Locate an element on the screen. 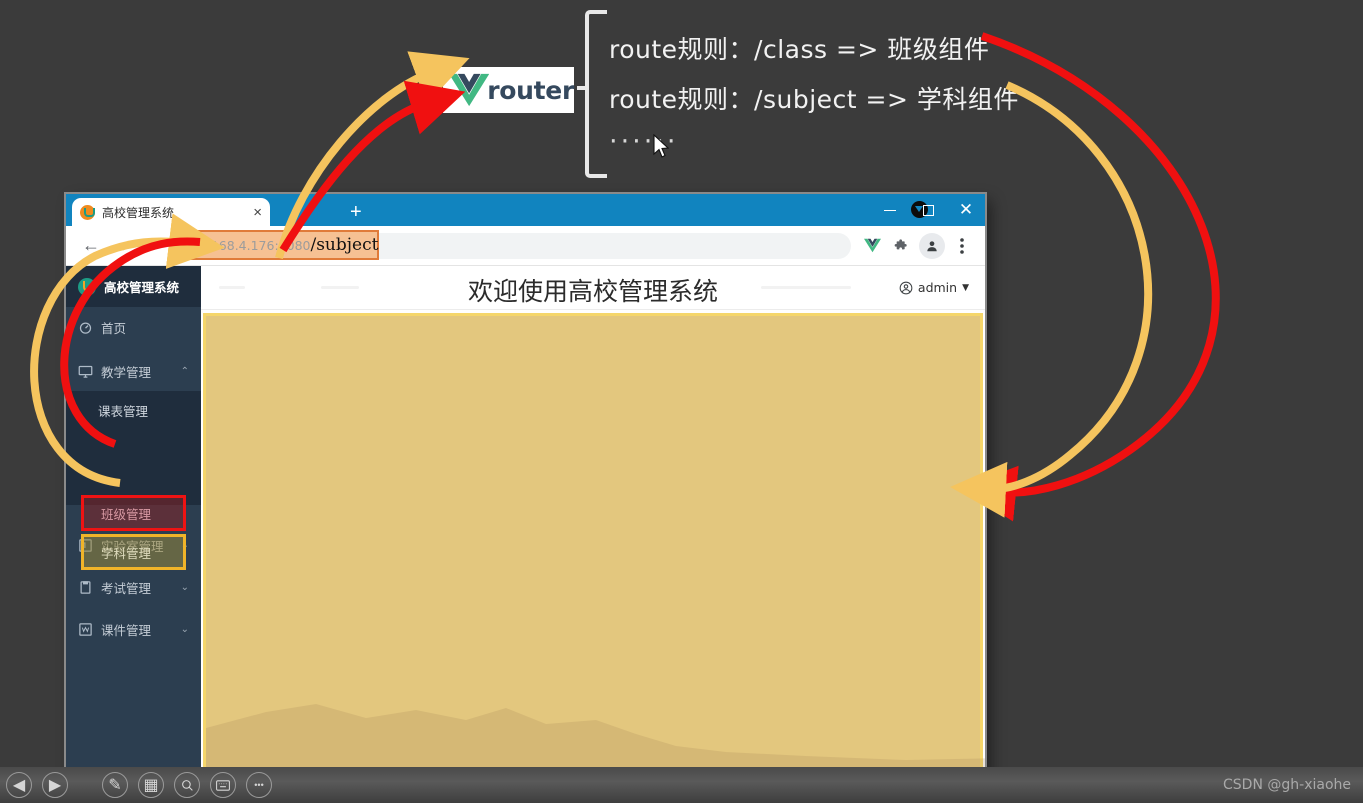 The height and width of the screenshot is (803, 1363). dashboard-icon is located at coordinates (85, 328).